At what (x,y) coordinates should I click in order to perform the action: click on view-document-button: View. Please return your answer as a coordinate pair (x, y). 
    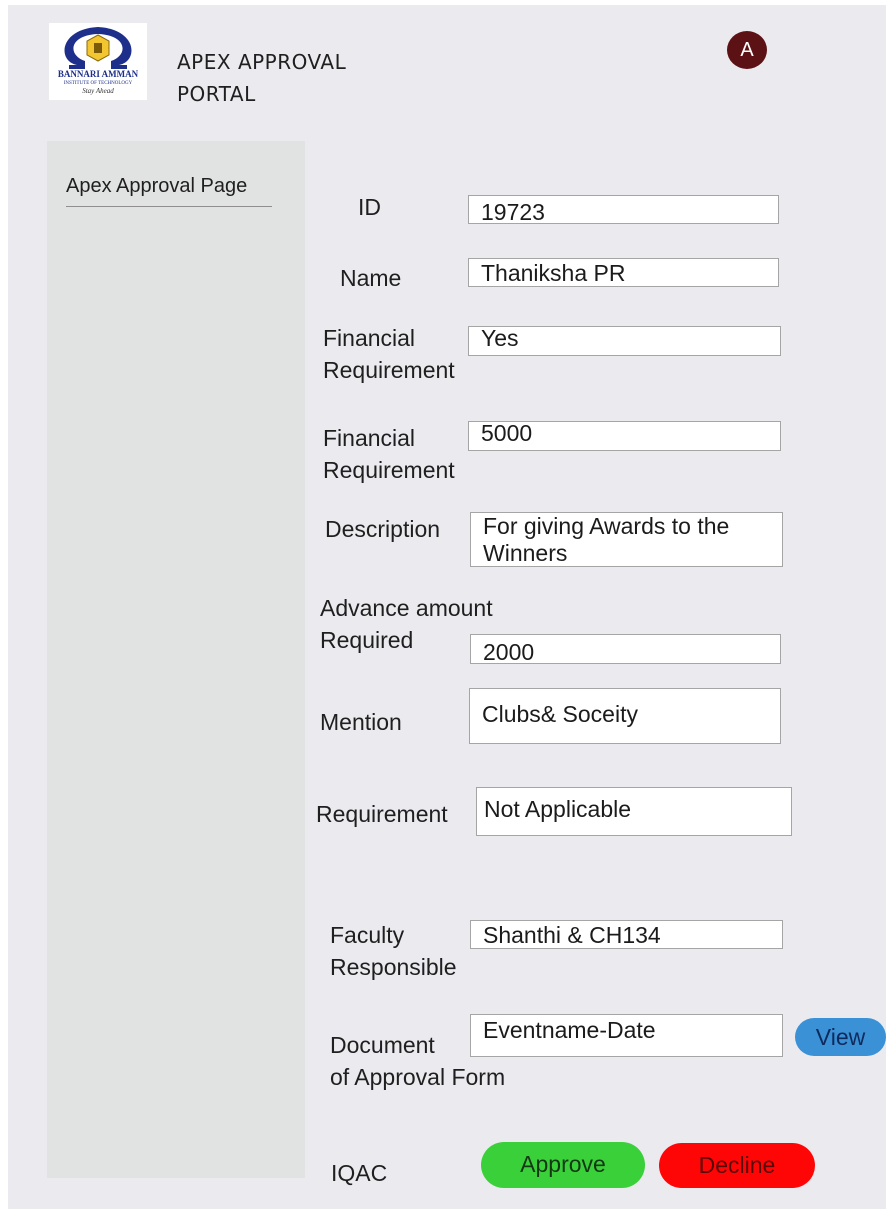
    Looking at the image, I should click on (840, 1037).